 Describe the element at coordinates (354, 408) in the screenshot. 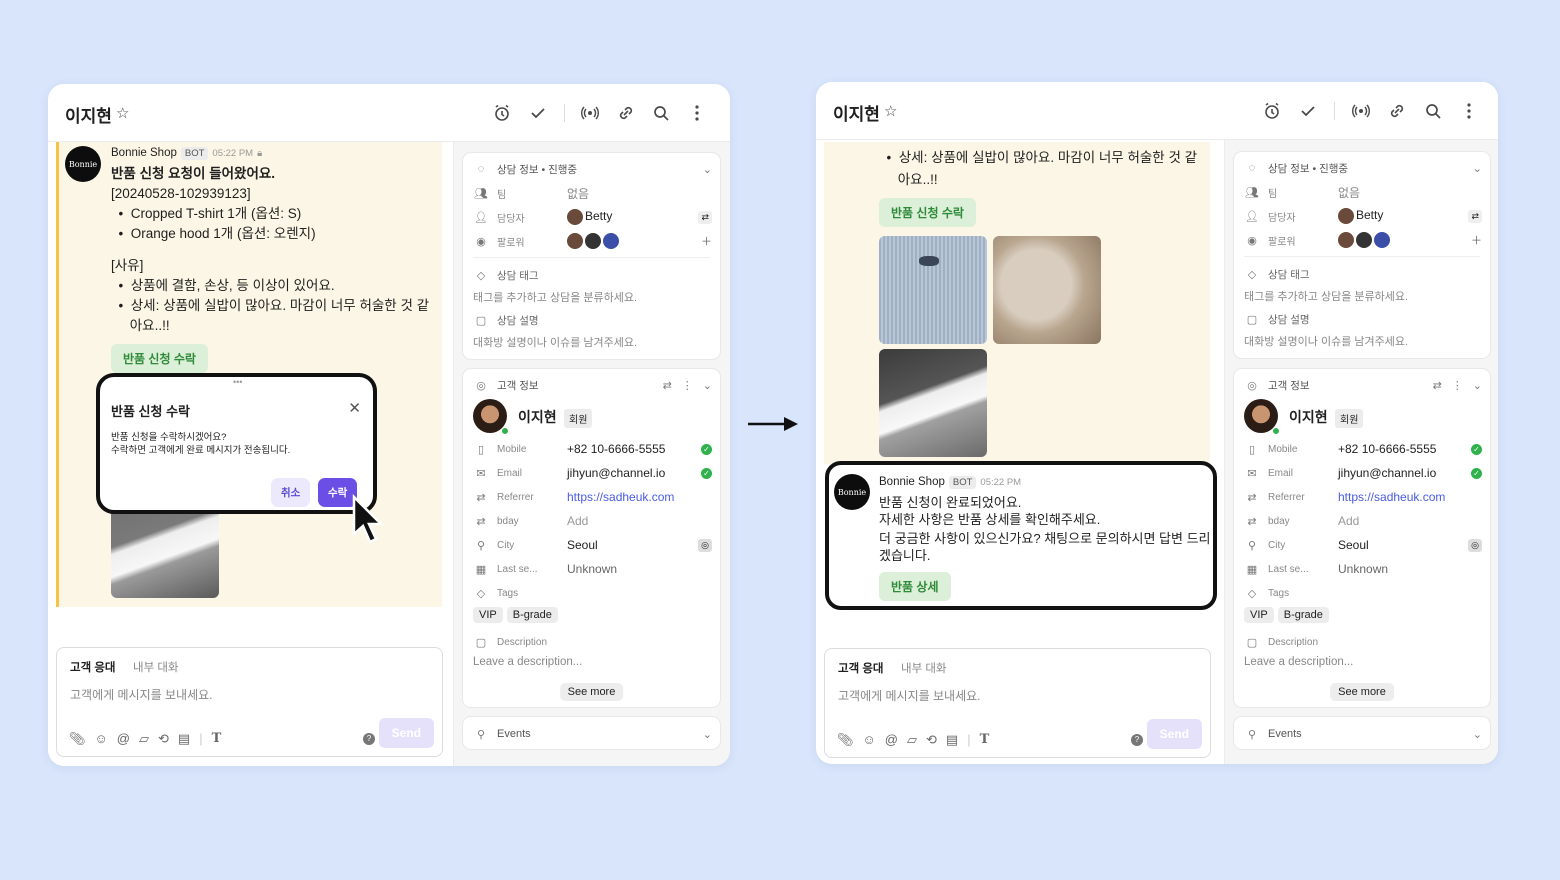

I see `close-icon: ✕` at that location.